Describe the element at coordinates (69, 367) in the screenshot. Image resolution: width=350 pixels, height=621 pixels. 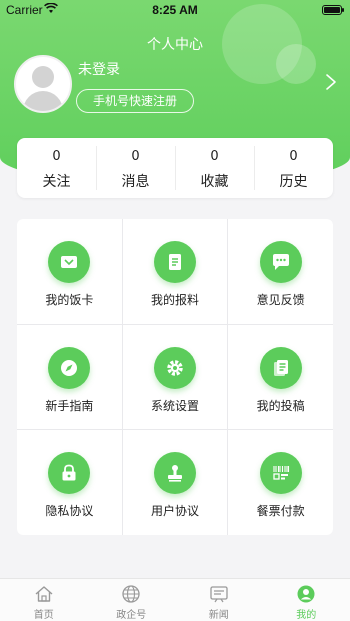
I see `compass-icon` at that location.